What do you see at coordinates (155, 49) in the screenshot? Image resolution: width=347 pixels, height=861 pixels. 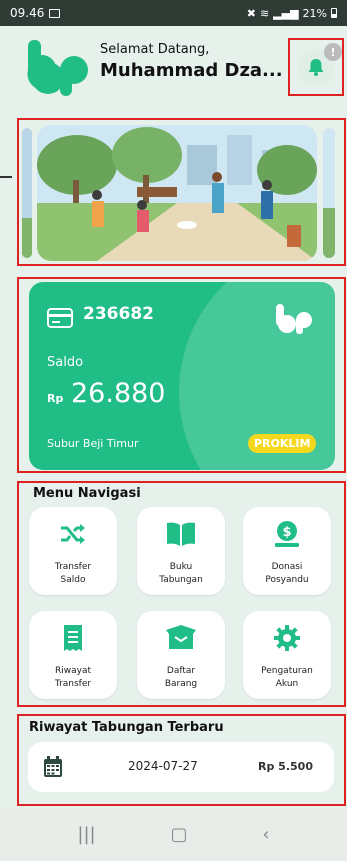 I see `greeting-text: Selamat Datang,` at bounding box center [155, 49].